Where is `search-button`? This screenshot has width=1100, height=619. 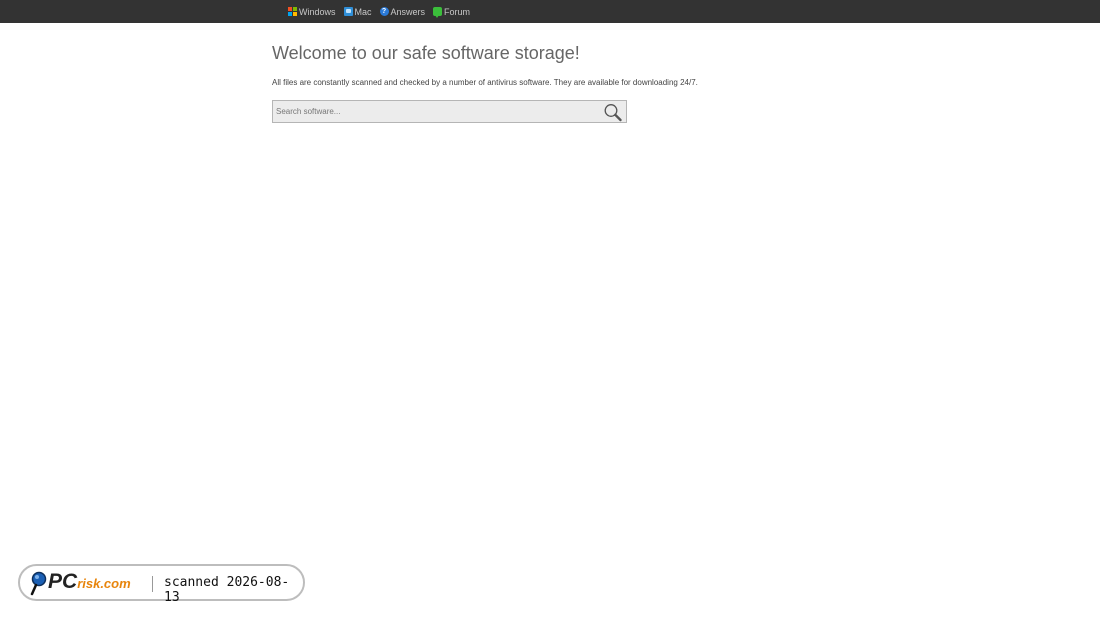 search-button is located at coordinates (613, 112).